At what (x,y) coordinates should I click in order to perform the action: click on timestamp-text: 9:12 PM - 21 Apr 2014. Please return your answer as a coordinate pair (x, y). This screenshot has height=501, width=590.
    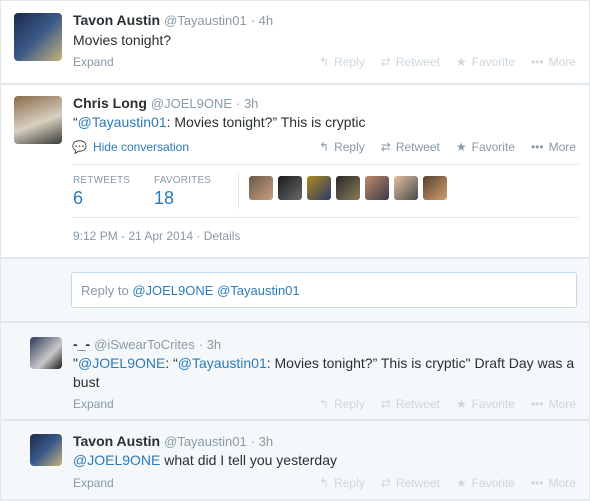
    Looking at the image, I should click on (133, 236).